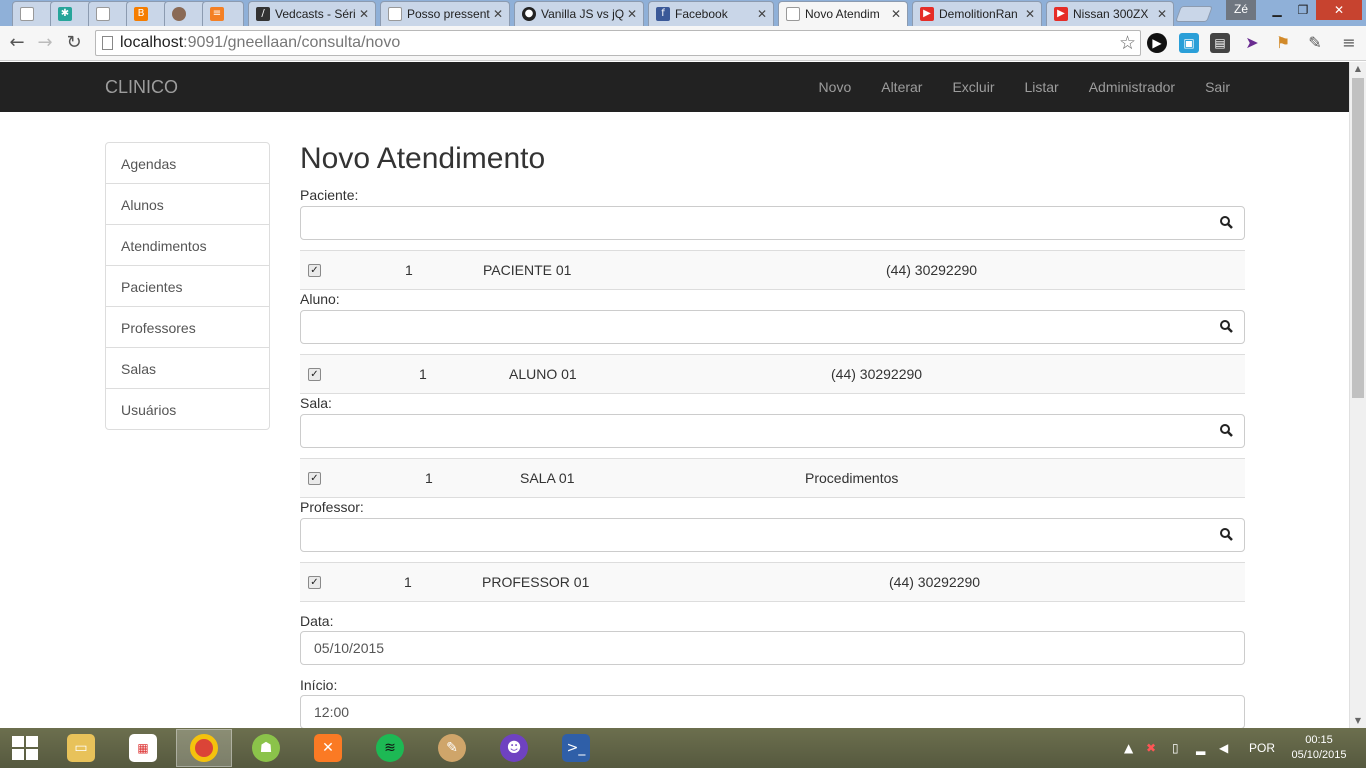 The height and width of the screenshot is (768, 1366). Describe the element at coordinates (1175, 748) in the screenshot. I see `battery-icon: ▯` at that location.